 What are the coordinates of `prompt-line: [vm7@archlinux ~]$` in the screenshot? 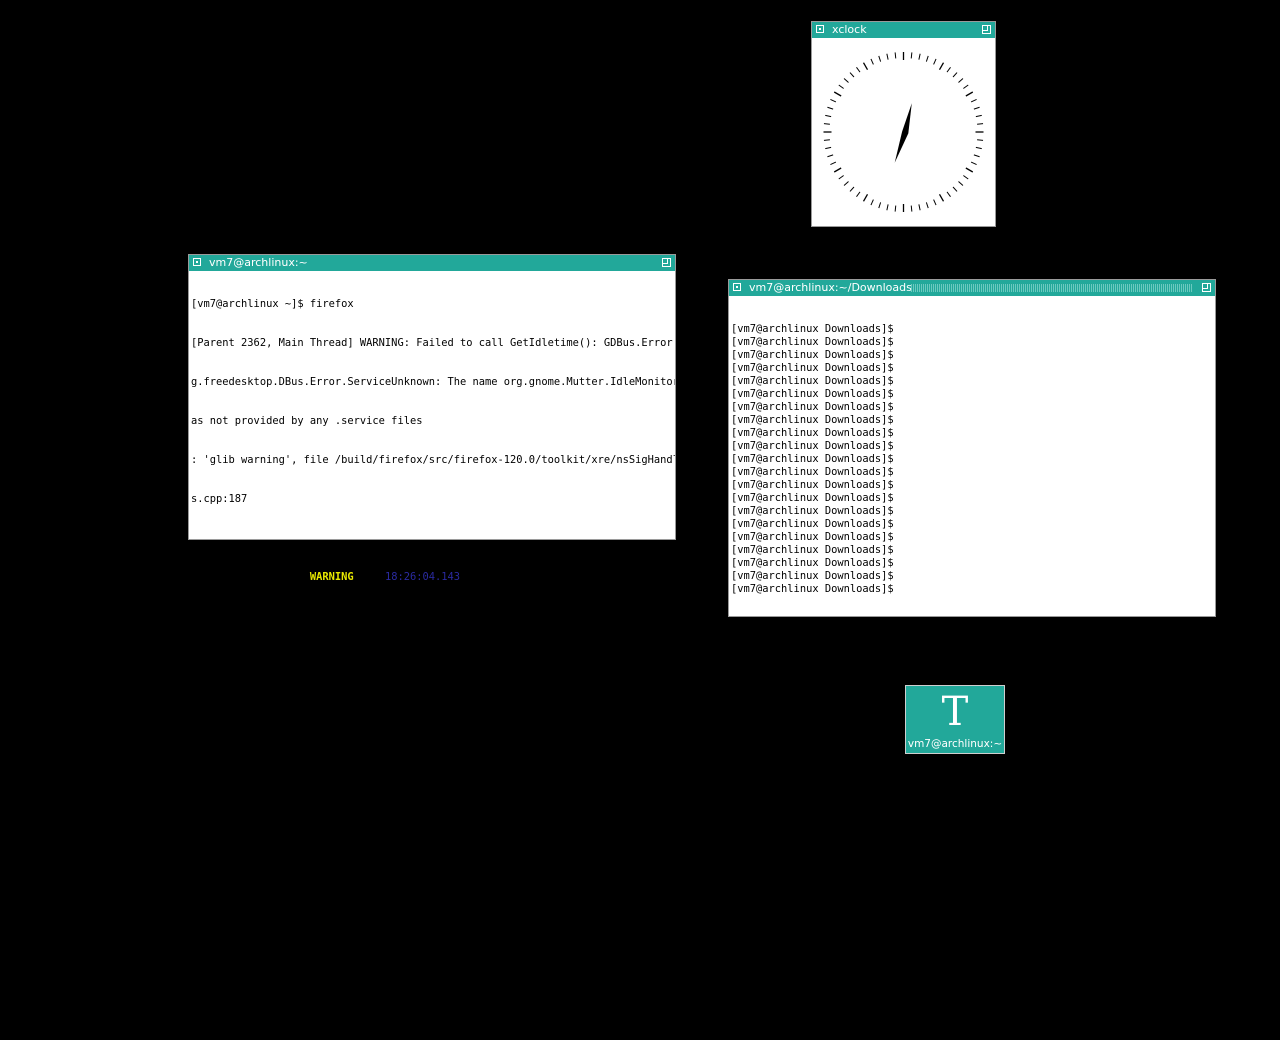 It's located at (432, 1007).